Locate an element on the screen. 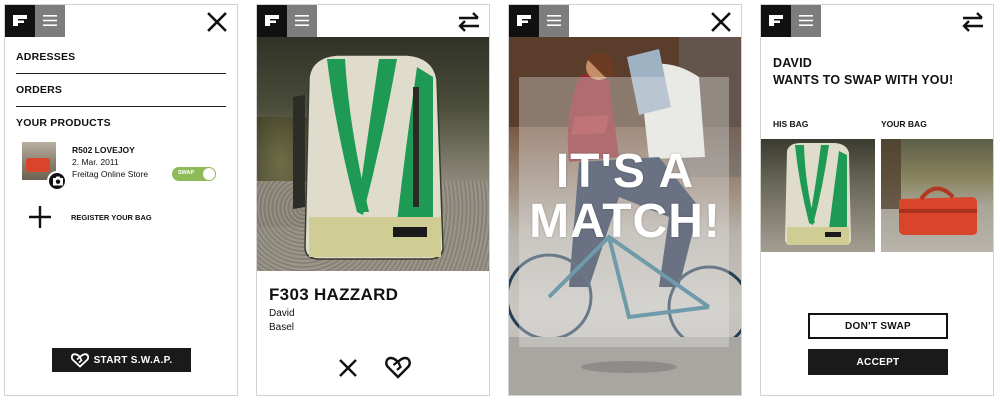 The height and width of the screenshot is (400, 1000). like-heart-icon is located at coordinates (398, 368).